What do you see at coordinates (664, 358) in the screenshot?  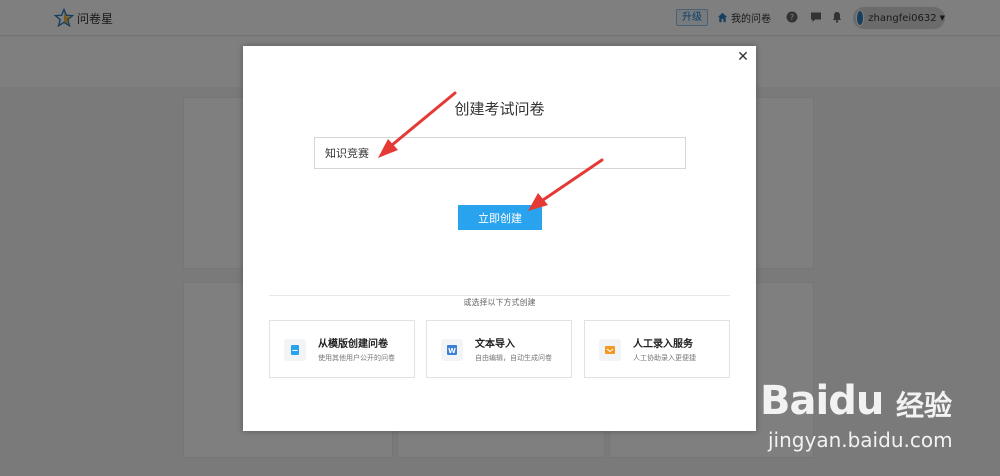 I see `option-description: 人工协助录入更便捷` at bounding box center [664, 358].